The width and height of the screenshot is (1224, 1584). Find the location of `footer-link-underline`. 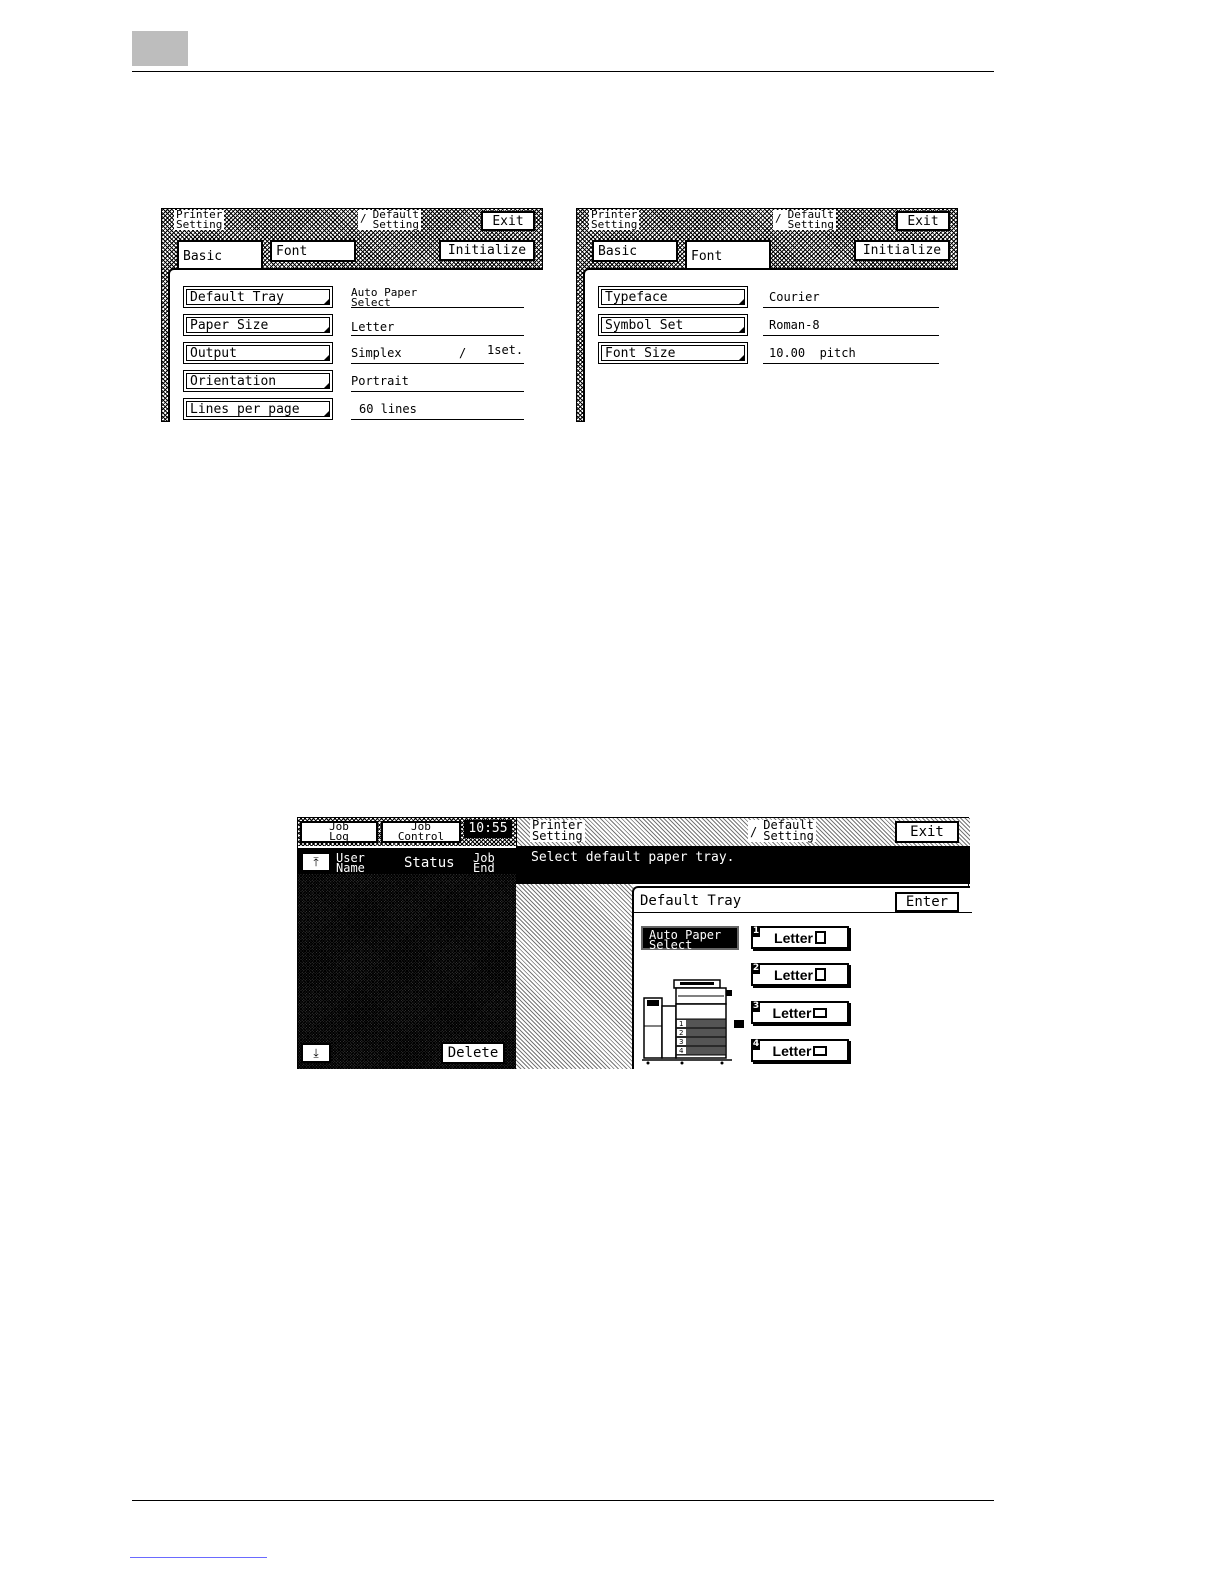

footer-link-underline is located at coordinates (198, 1557).